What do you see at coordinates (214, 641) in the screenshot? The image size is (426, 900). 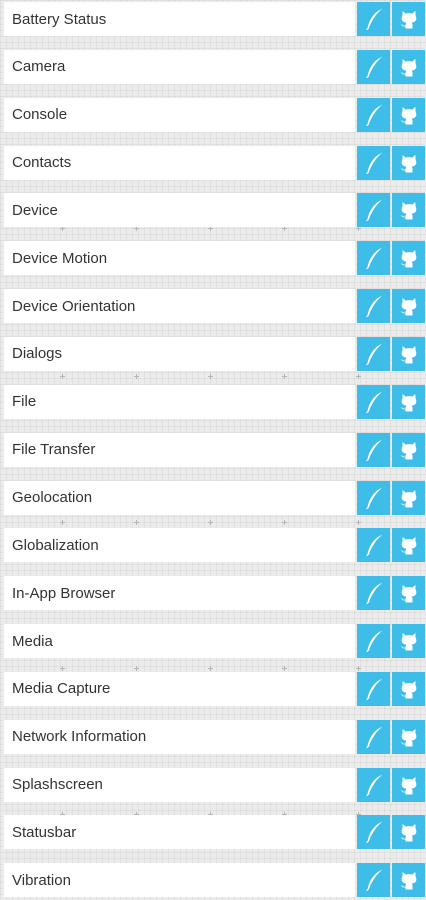 I see `plugin-row: Media` at bounding box center [214, 641].